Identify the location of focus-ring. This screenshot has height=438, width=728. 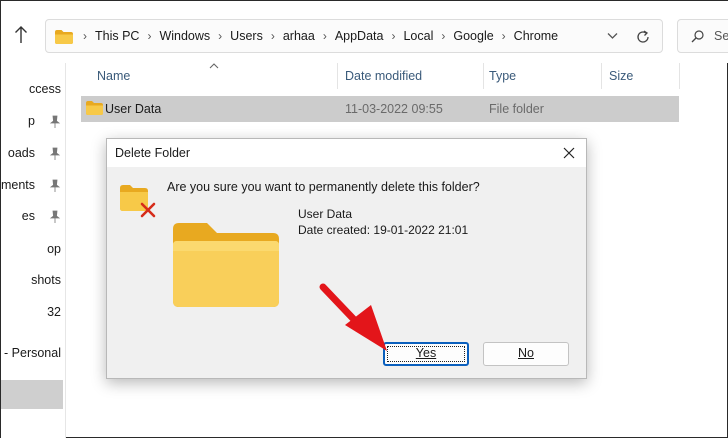
(426, 354).